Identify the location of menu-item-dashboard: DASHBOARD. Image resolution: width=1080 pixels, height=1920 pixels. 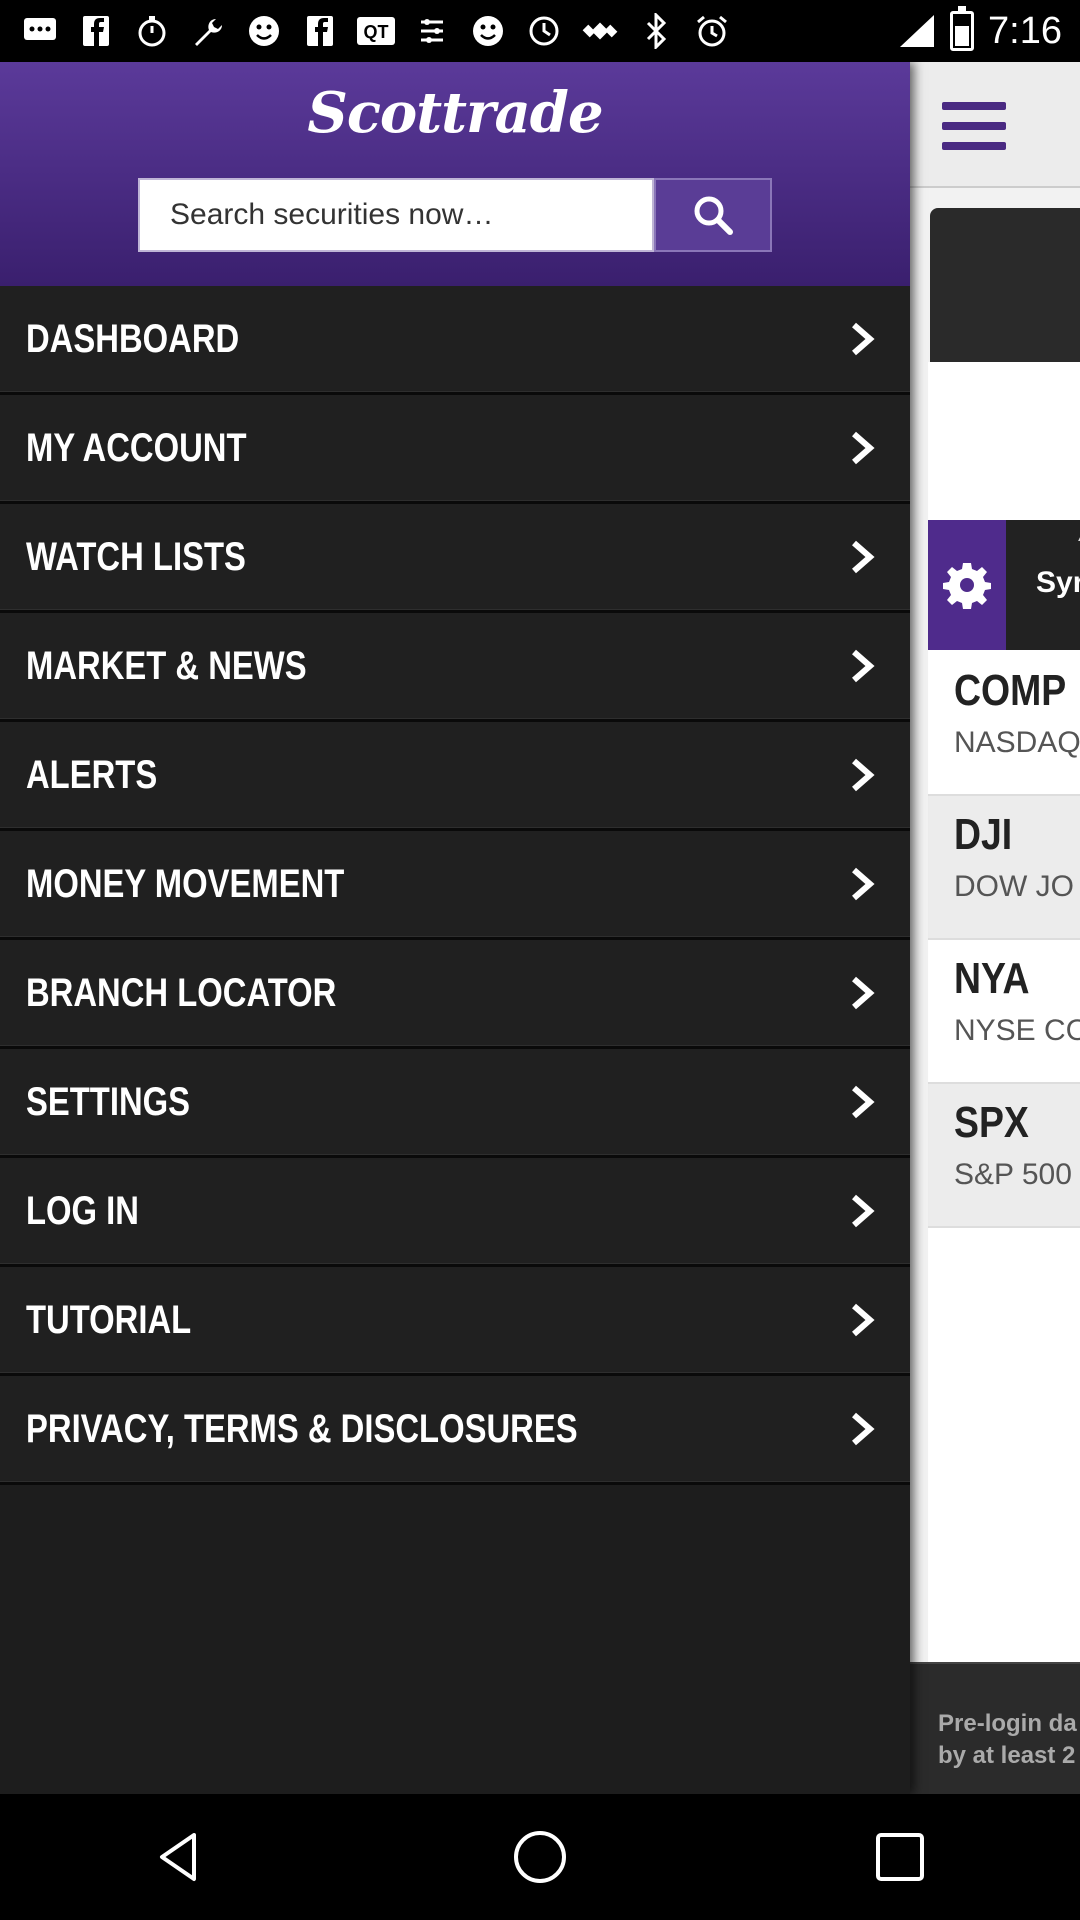
(455, 340).